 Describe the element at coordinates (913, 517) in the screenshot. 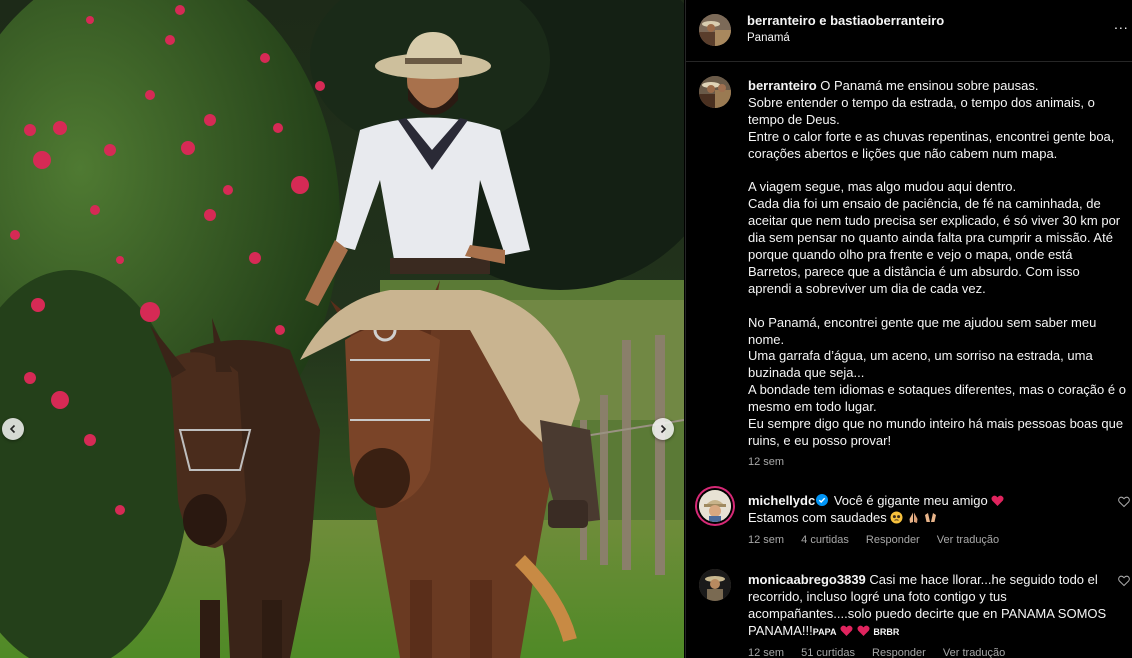

I see `praying-hands-emoji-icon` at that location.